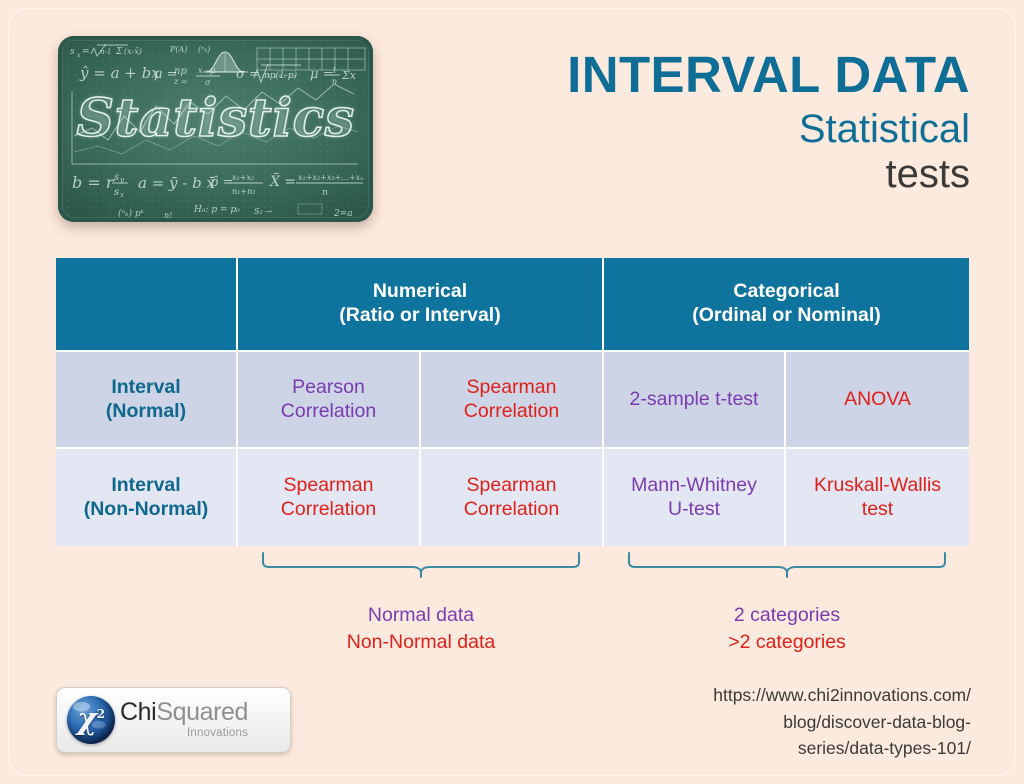 Image resolution: width=1024 pixels, height=784 pixels. What do you see at coordinates (325, 193) in the screenshot?
I see `svg-text: n` at bounding box center [325, 193].